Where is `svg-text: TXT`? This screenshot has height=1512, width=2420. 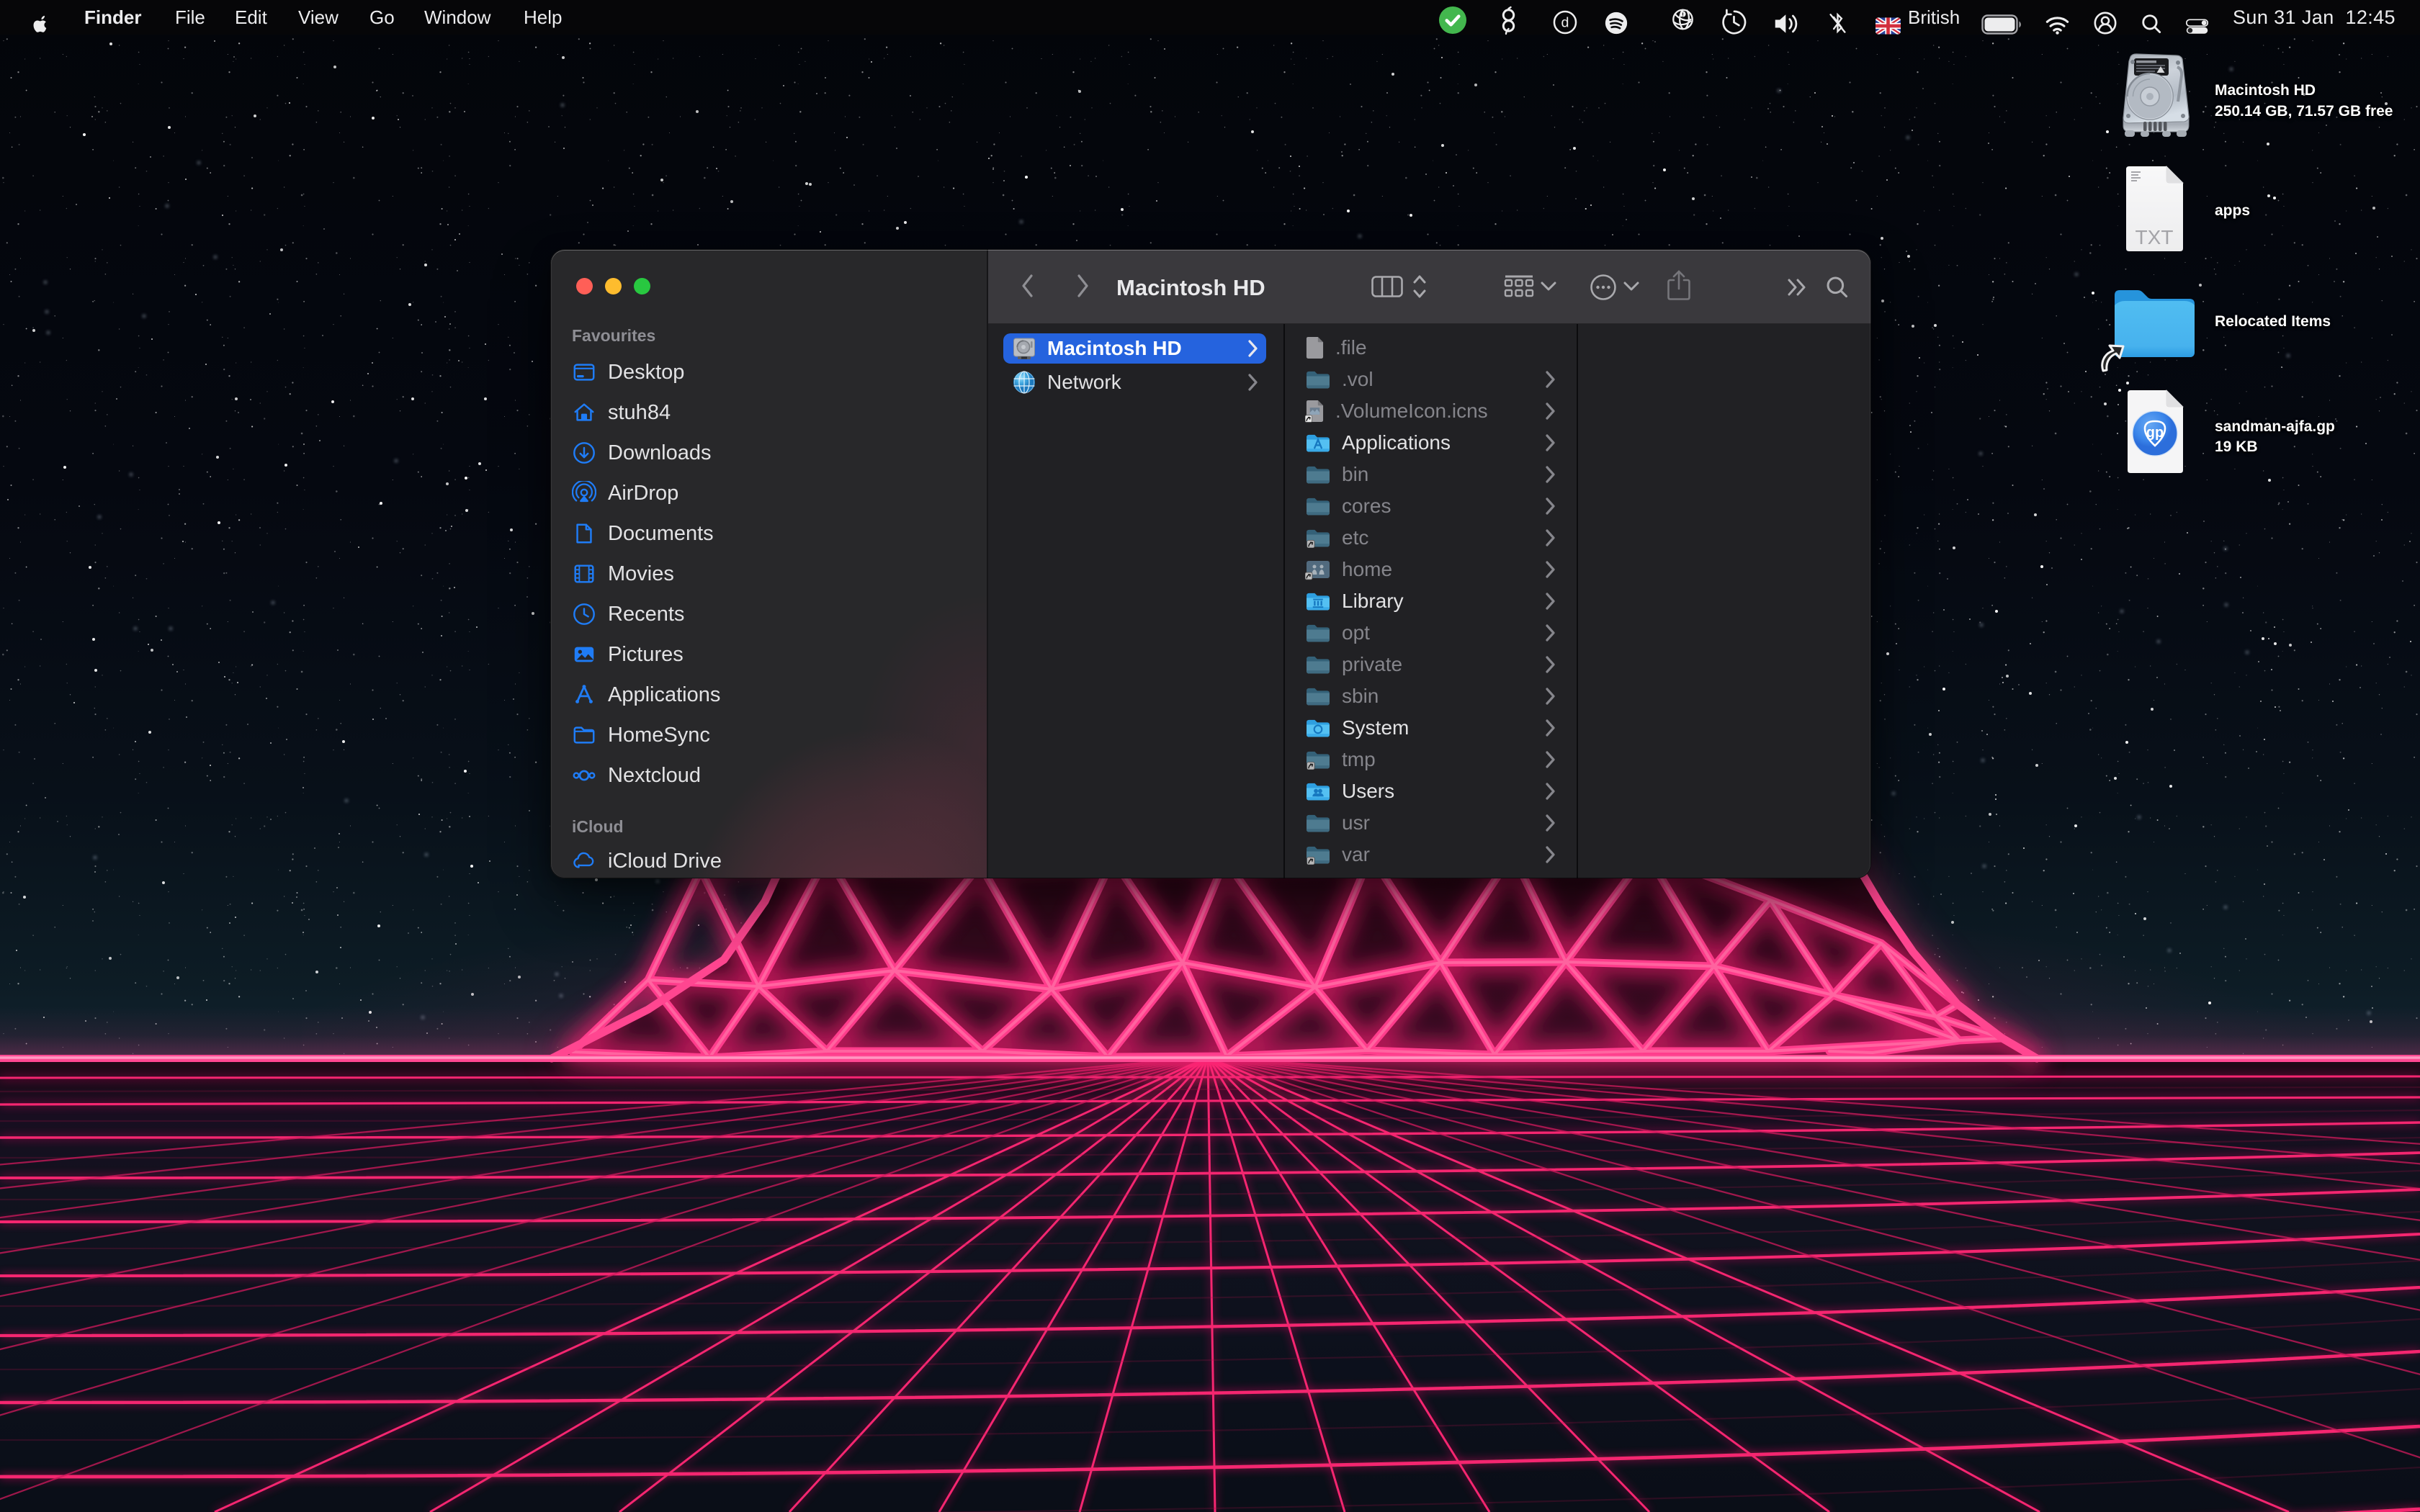 svg-text: TXT is located at coordinates (2155, 237).